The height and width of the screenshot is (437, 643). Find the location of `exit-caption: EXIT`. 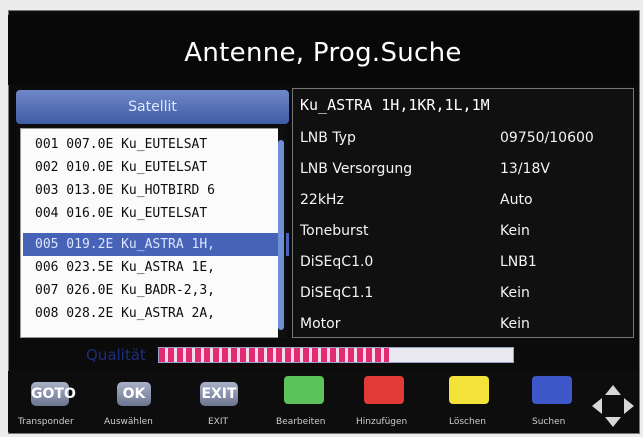

exit-caption: EXIT is located at coordinates (218, 422).